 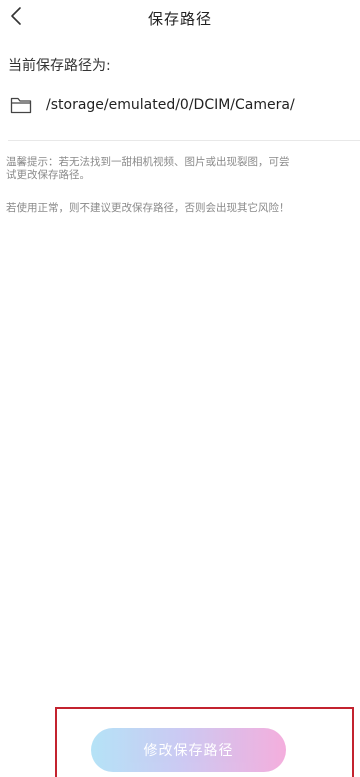 I want to click on current-path-row: /storage/emulated/0/DCIM/Camera/, so click(x=185, y=105).